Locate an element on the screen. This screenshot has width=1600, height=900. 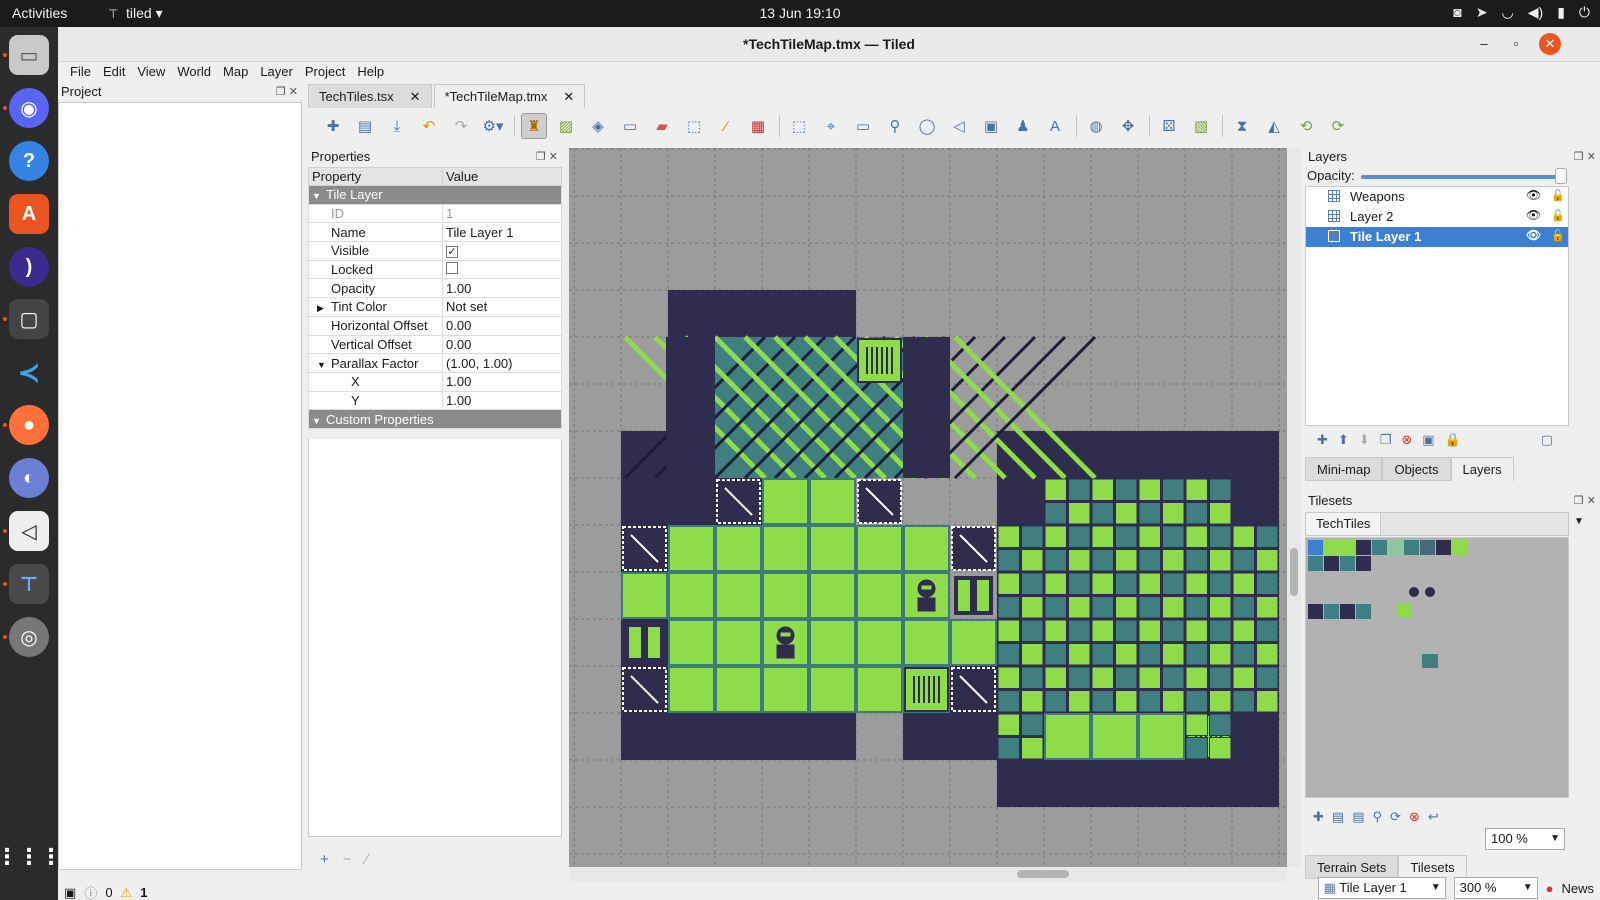
remove-tileset-icon: ⊗ is located at coordinates (1414, 817).